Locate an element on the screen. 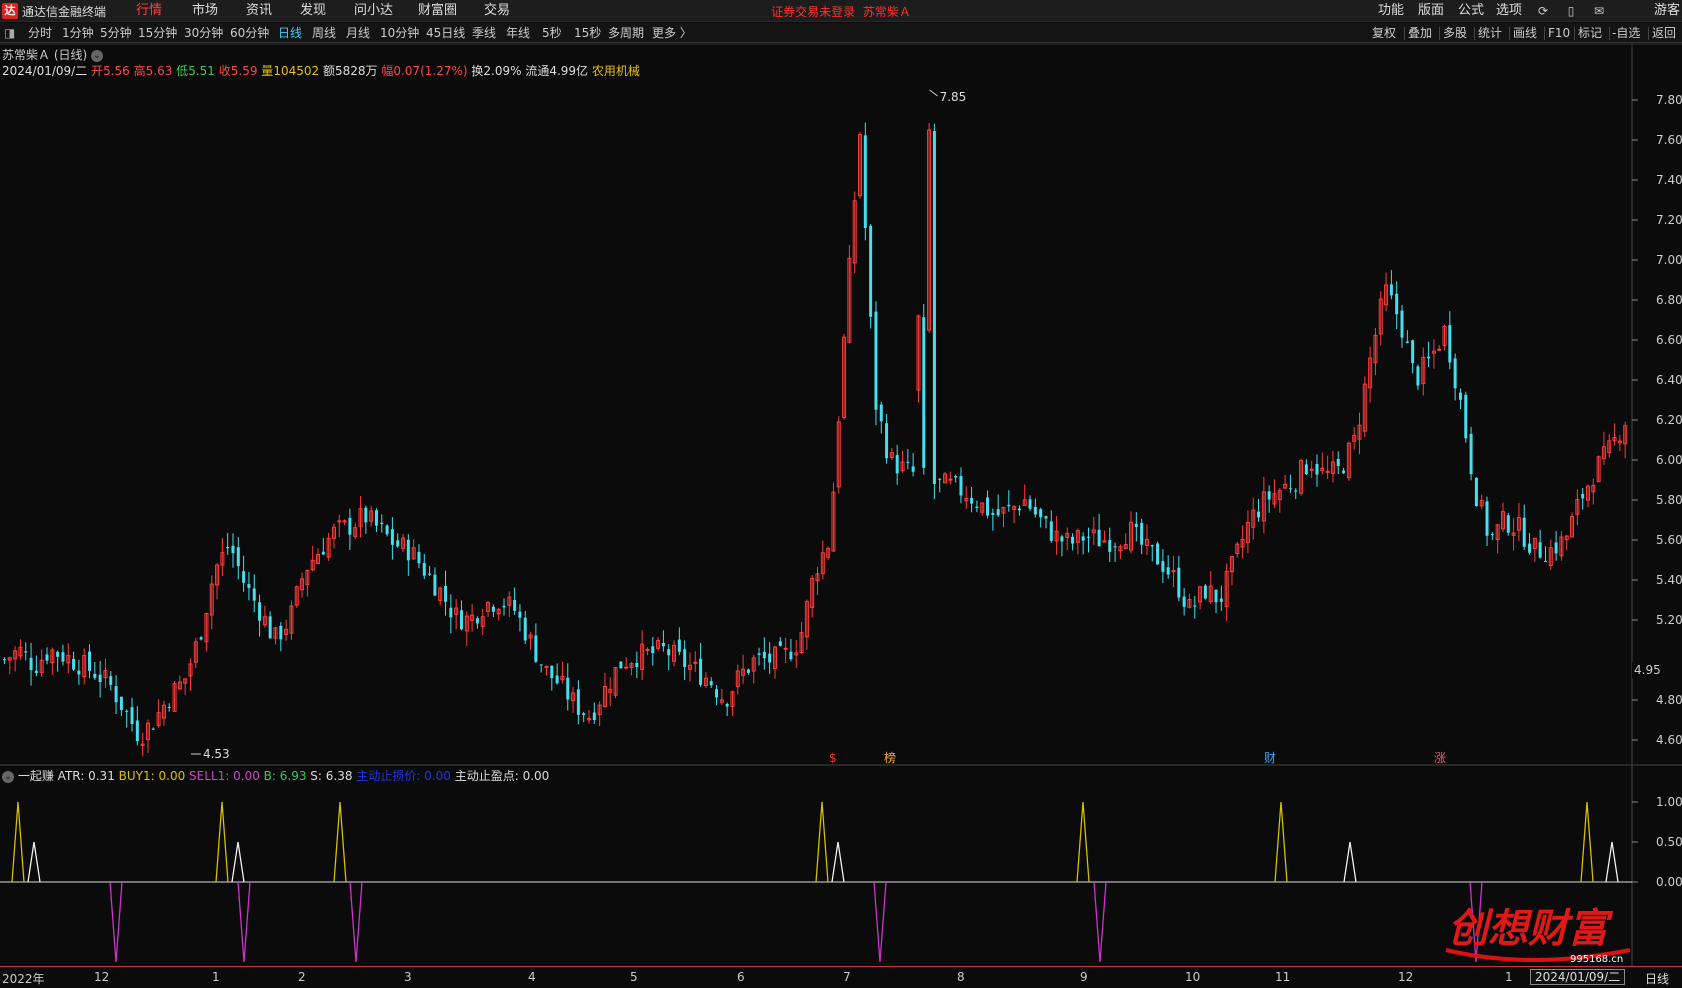 The image size is (1682, 988). ind-name: 一起赚 is located at coordinates (36, 776).